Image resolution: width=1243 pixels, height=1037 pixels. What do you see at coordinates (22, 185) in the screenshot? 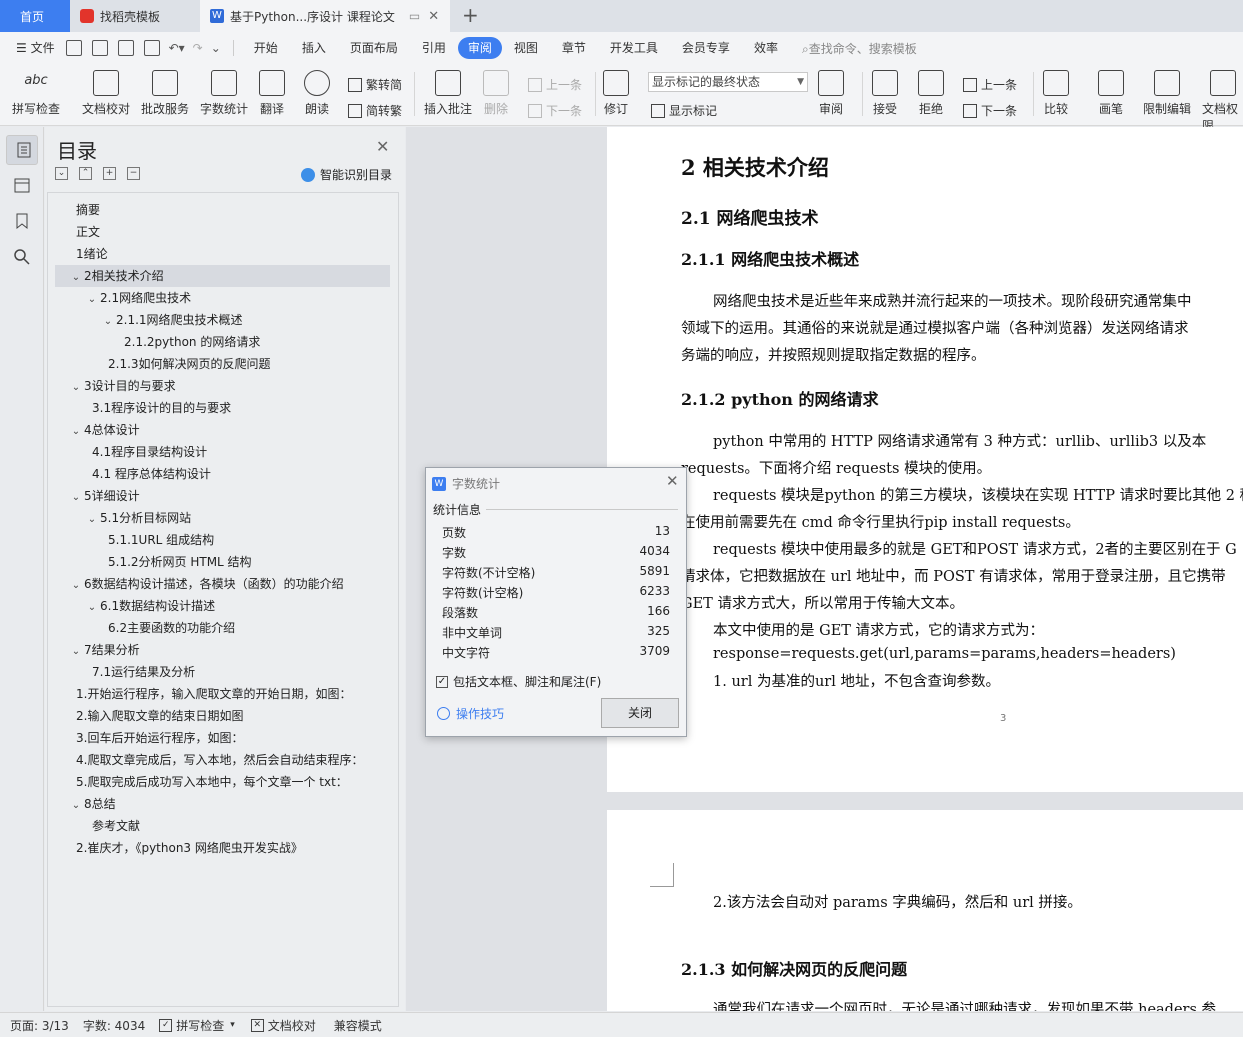
I see `chapter-rail-button` at bounding box center [22, 185].